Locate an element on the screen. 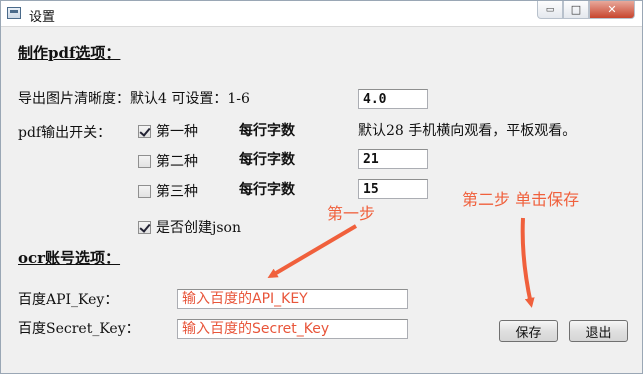 The image size is (643, 374). clarity-label: 导出图片清晰度：默认4 可设置：1-6 is located at coordinates (134, 99).